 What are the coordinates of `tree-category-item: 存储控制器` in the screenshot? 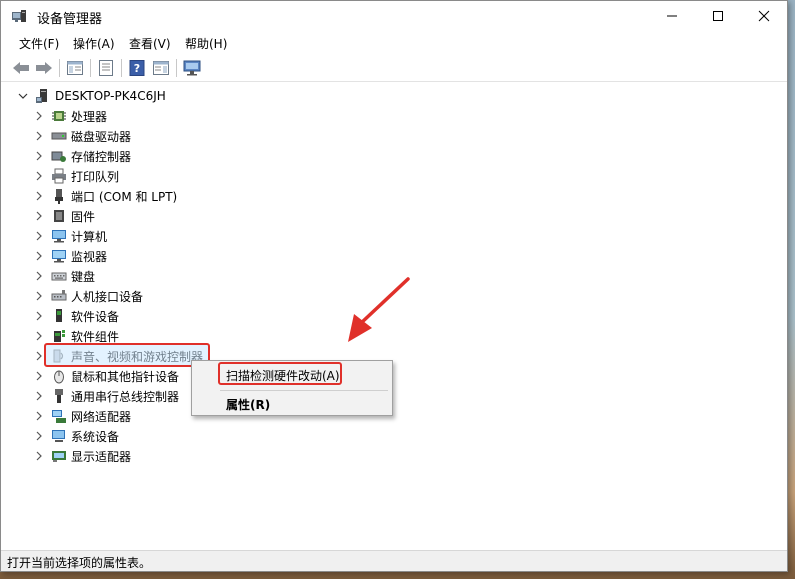 It's located at (82, 156).